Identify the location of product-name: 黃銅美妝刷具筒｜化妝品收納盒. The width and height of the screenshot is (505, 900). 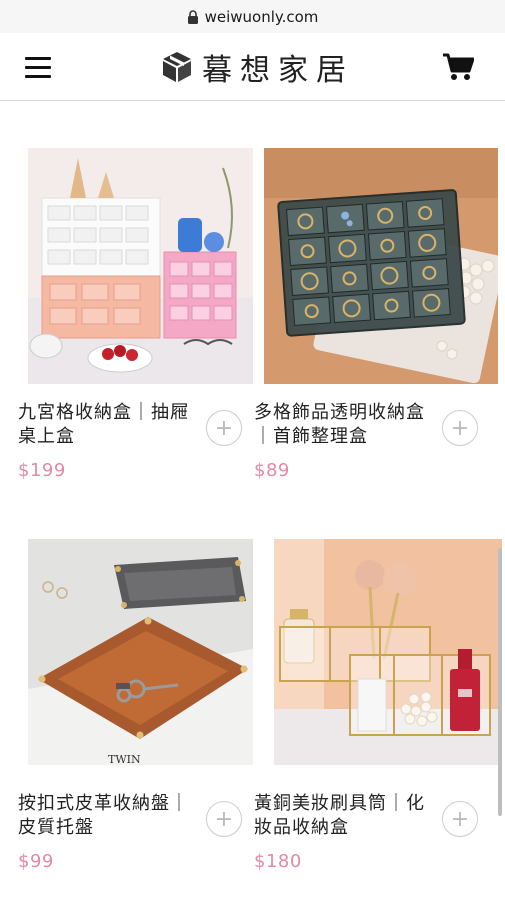
(344, 816).